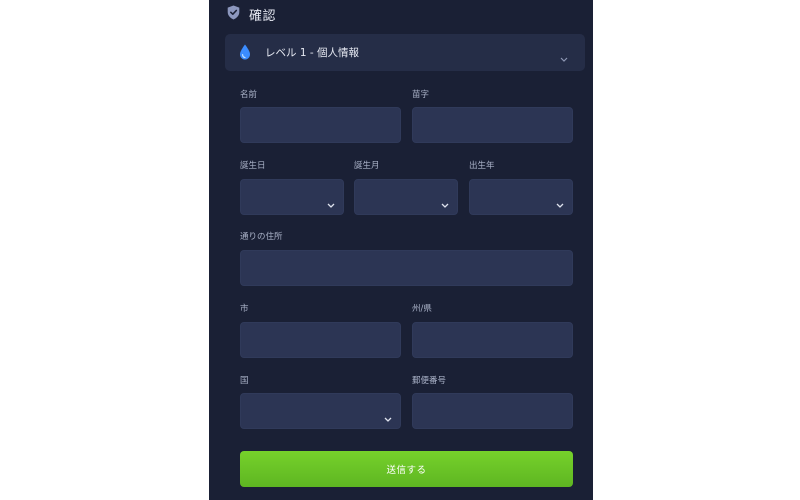  I want to click on last-name-label: 苗字, so click(421, 95).